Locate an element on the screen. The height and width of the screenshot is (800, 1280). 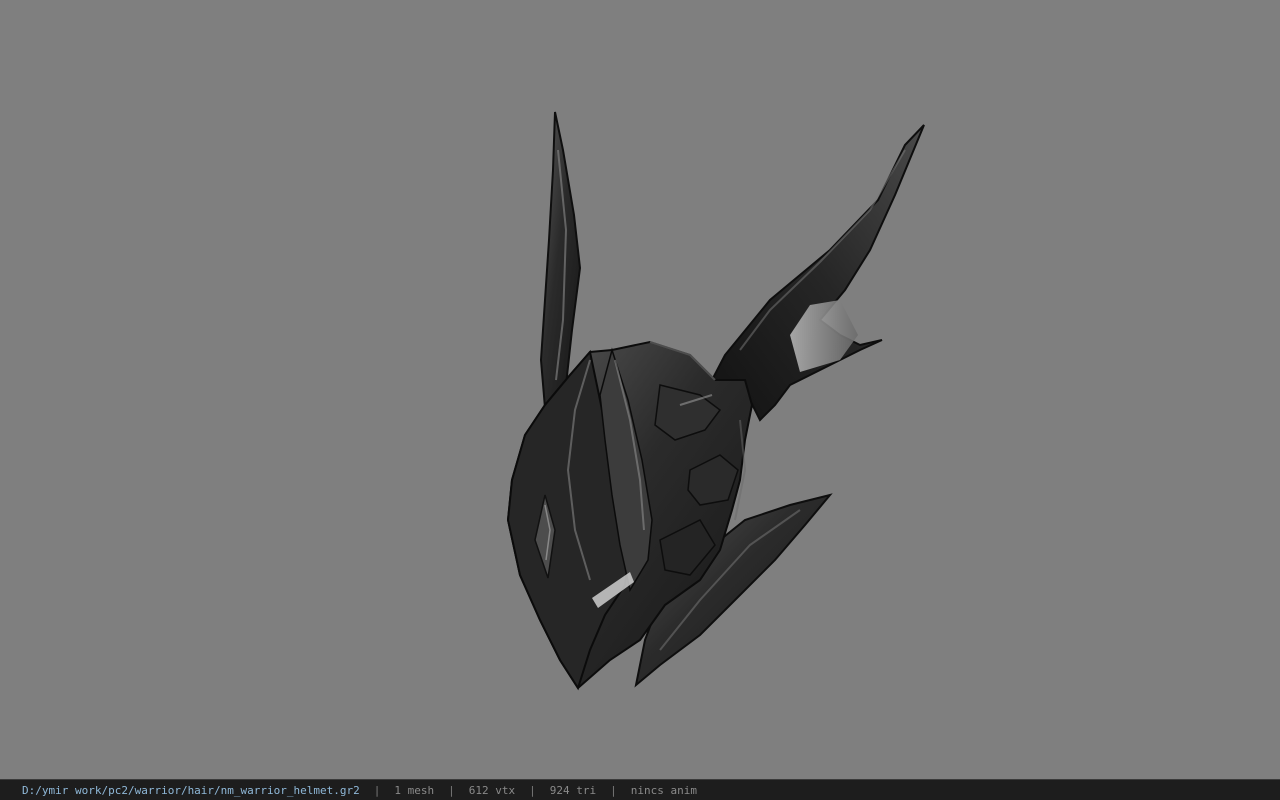
animation-status-label: nincs anim is located at coordinates (663, 790).